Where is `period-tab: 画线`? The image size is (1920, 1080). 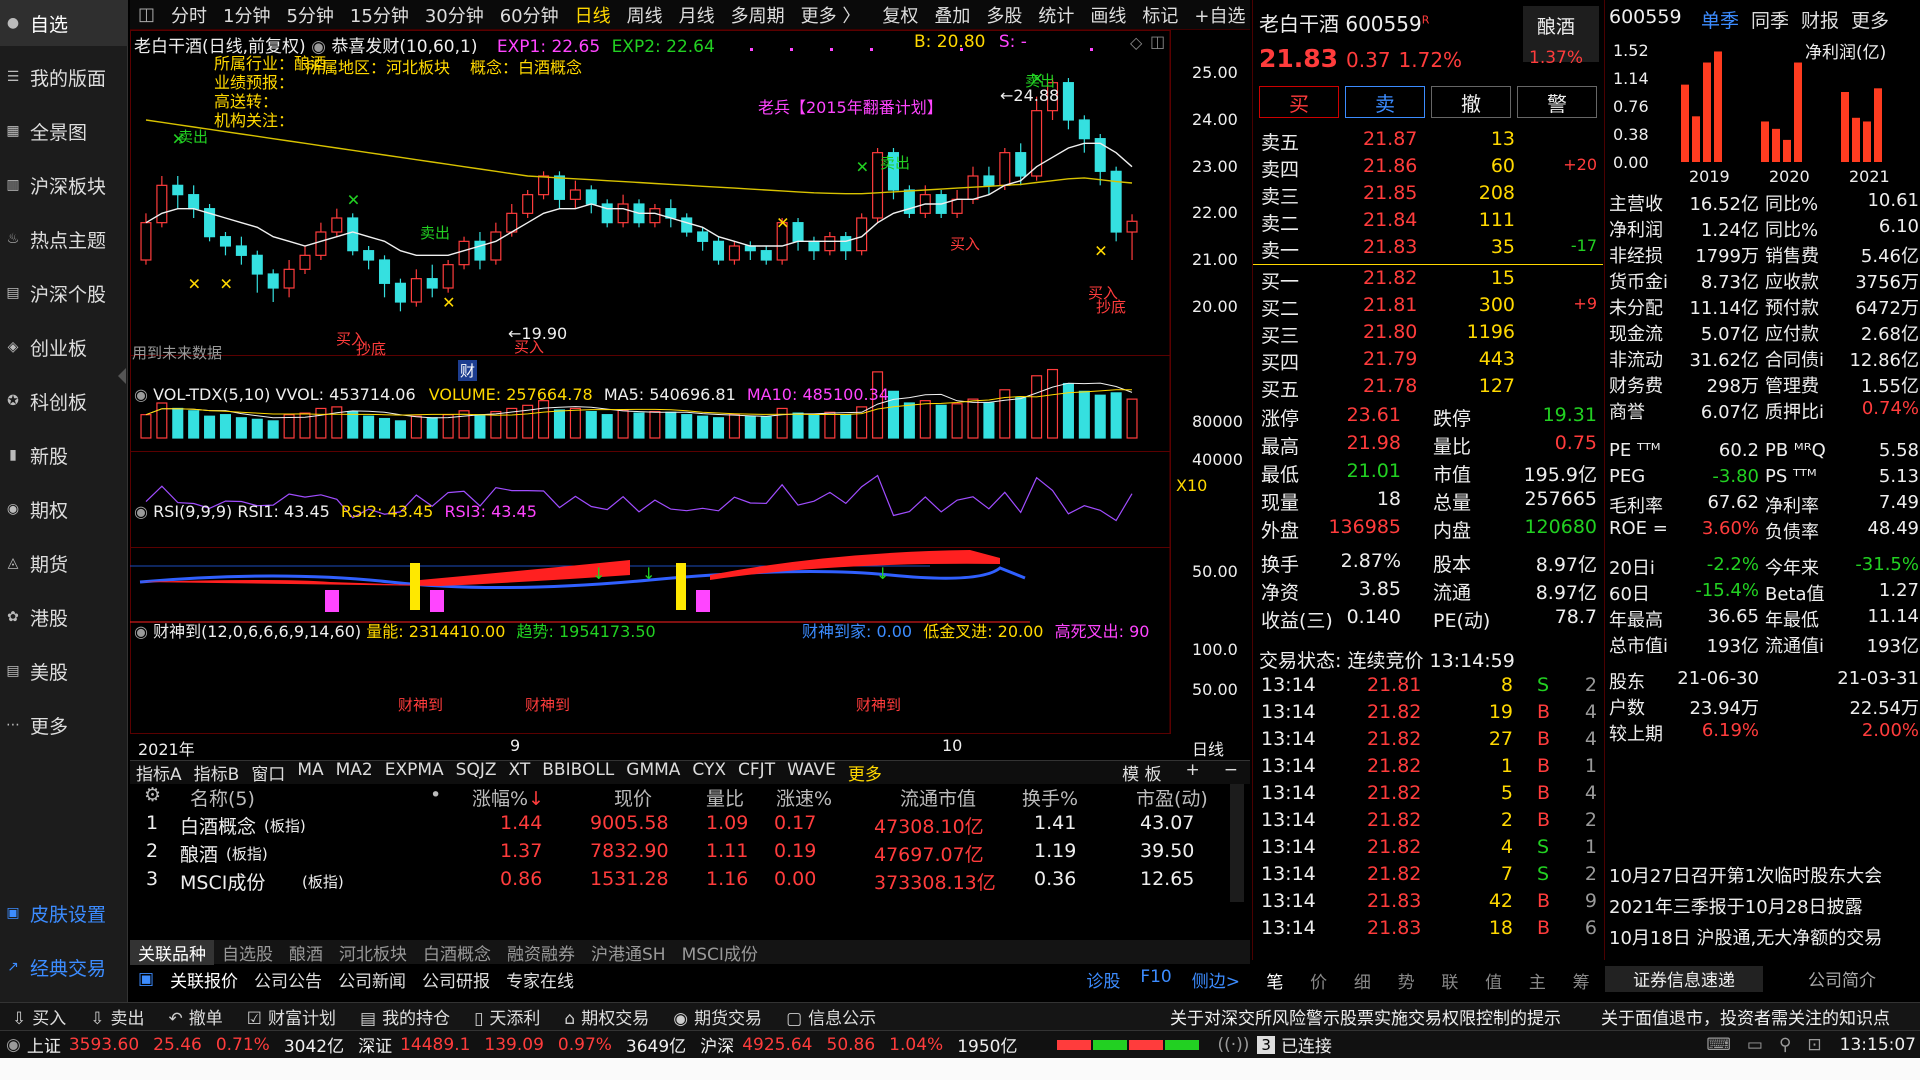 period-tab: 画线 is located at coordinates (1108, 15).